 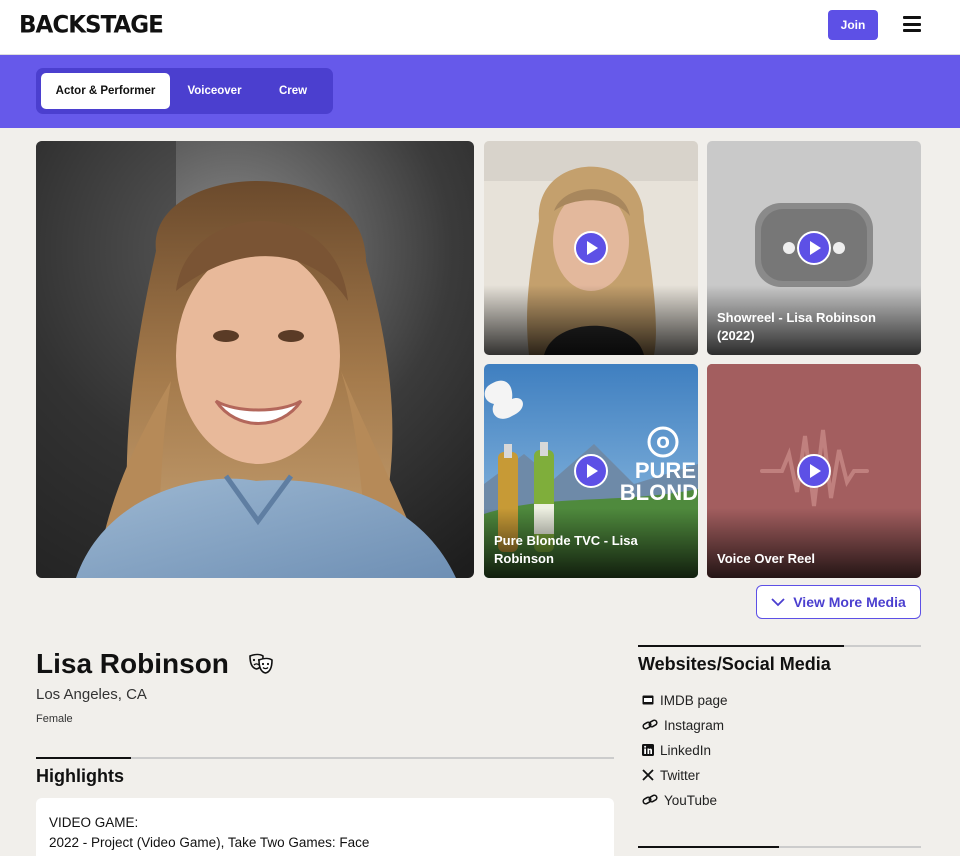 I want to click on role-tabs: Actor & Performer Voiceover Crew, so click(x=184, y=91).